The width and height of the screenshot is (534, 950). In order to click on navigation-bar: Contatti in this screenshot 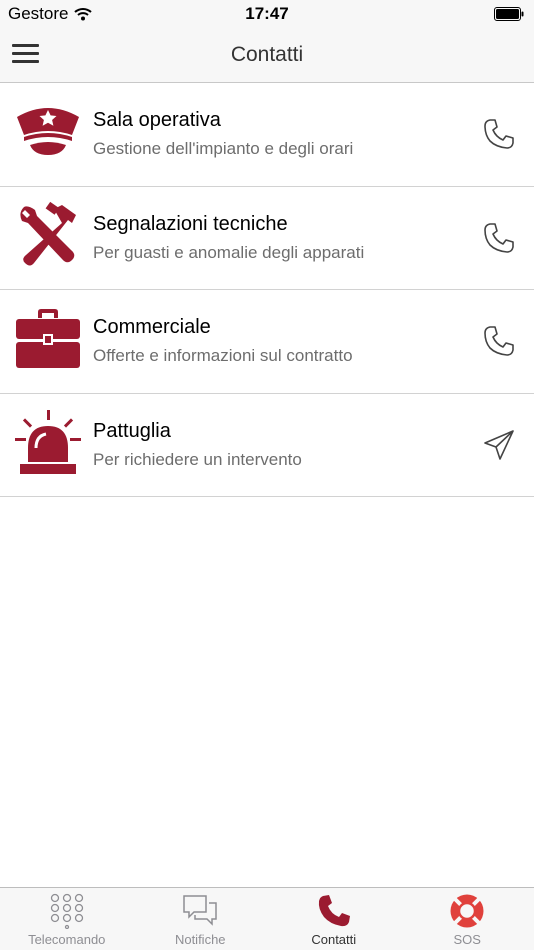, I will do `click(267, 55)`.